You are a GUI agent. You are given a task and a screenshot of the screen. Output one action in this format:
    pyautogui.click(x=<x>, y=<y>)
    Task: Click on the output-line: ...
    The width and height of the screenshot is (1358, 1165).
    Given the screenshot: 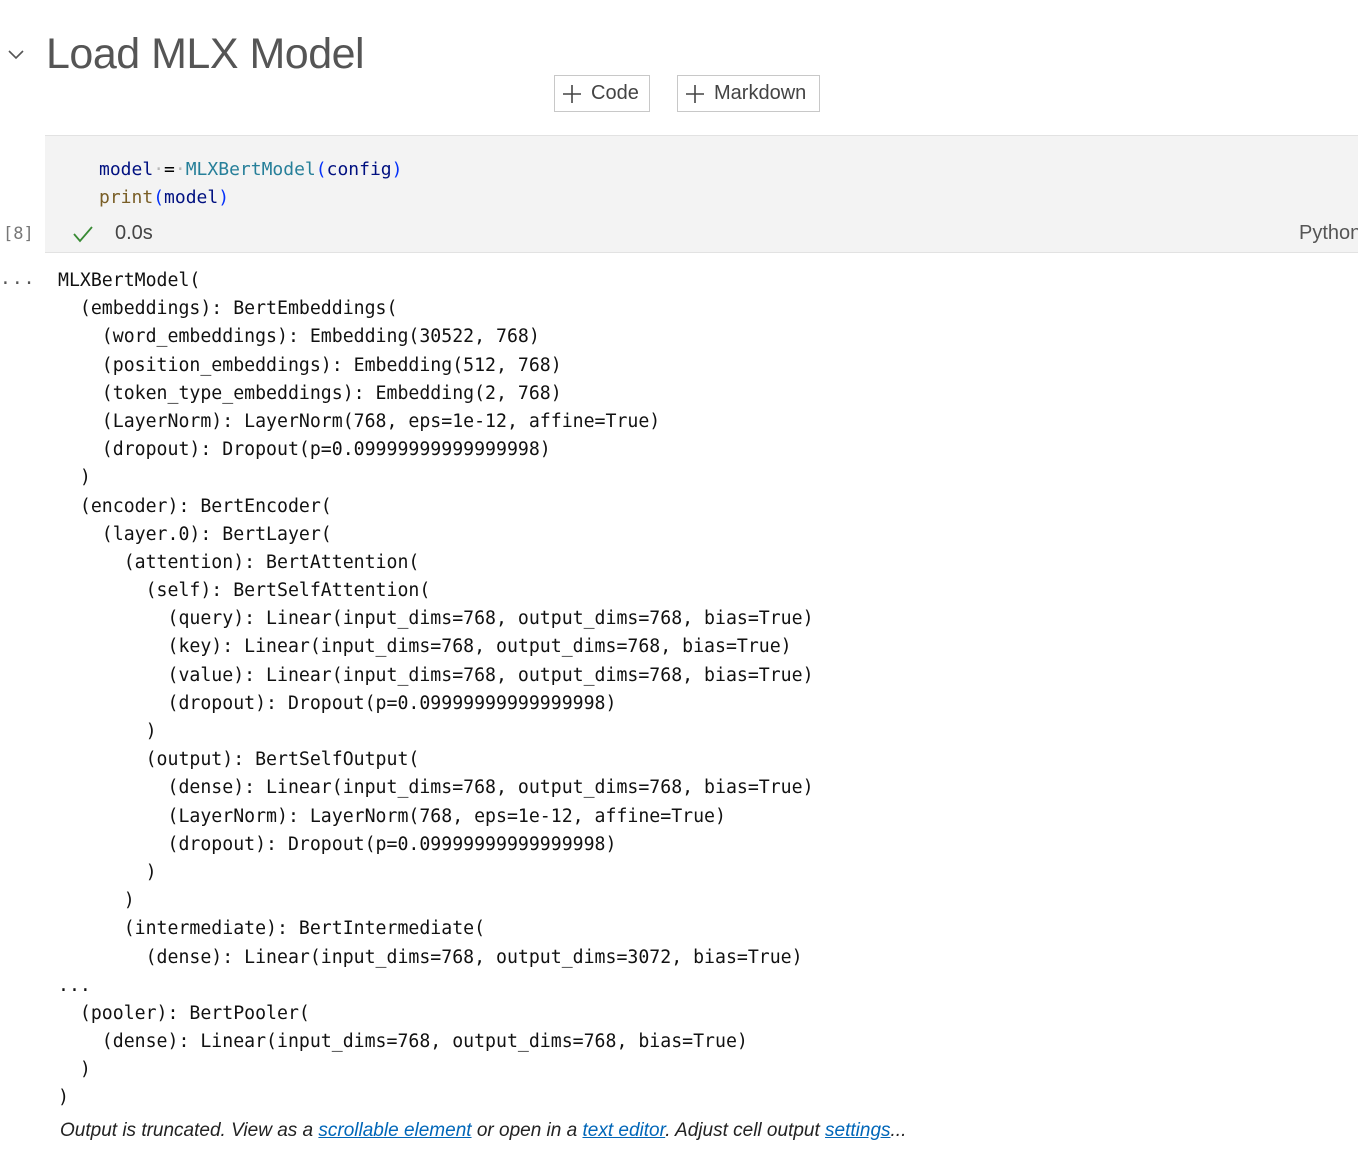 What is the action you would take?
    pyautogui.click(x=74, y=985)
    